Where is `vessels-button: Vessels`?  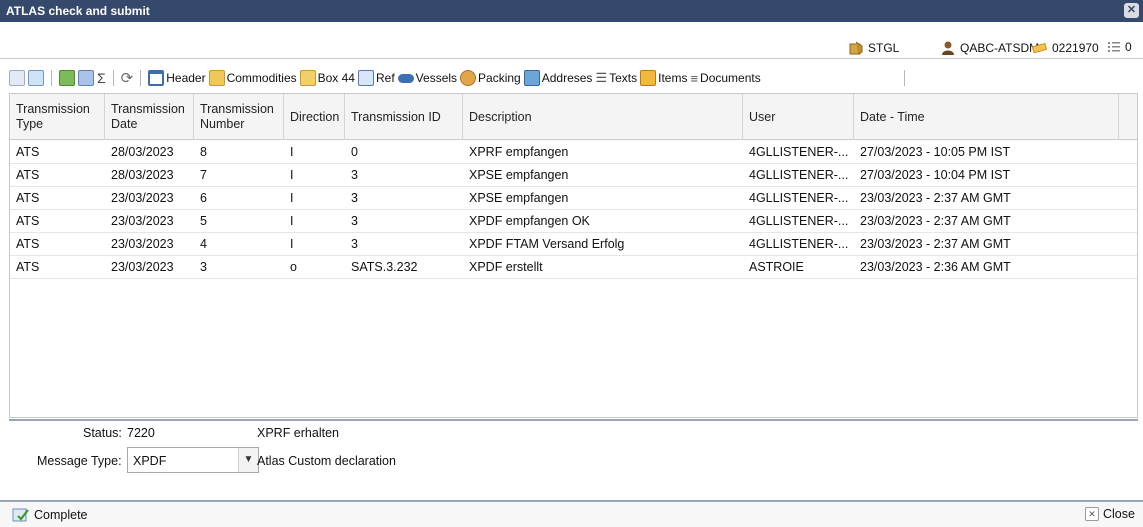
vessels-button: Vessels is located at coordinates (427, 78).